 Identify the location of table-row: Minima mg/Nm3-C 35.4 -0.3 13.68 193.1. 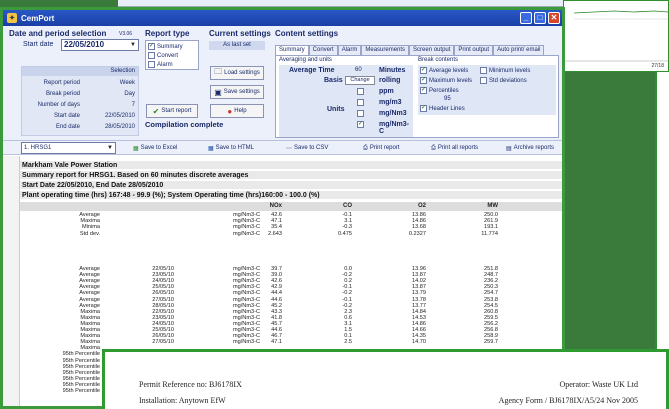
(291, 227).